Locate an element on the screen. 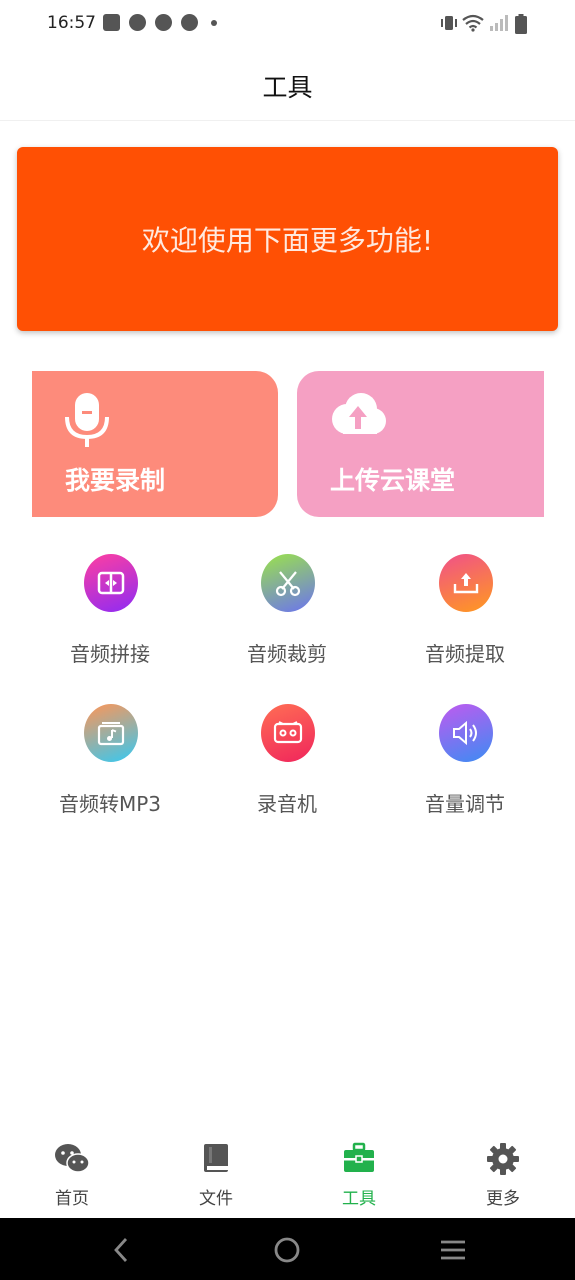 The image size is (575, 1280). banner-text: 欢迎使用下面更多功能! is located at coordinates (287, 240).